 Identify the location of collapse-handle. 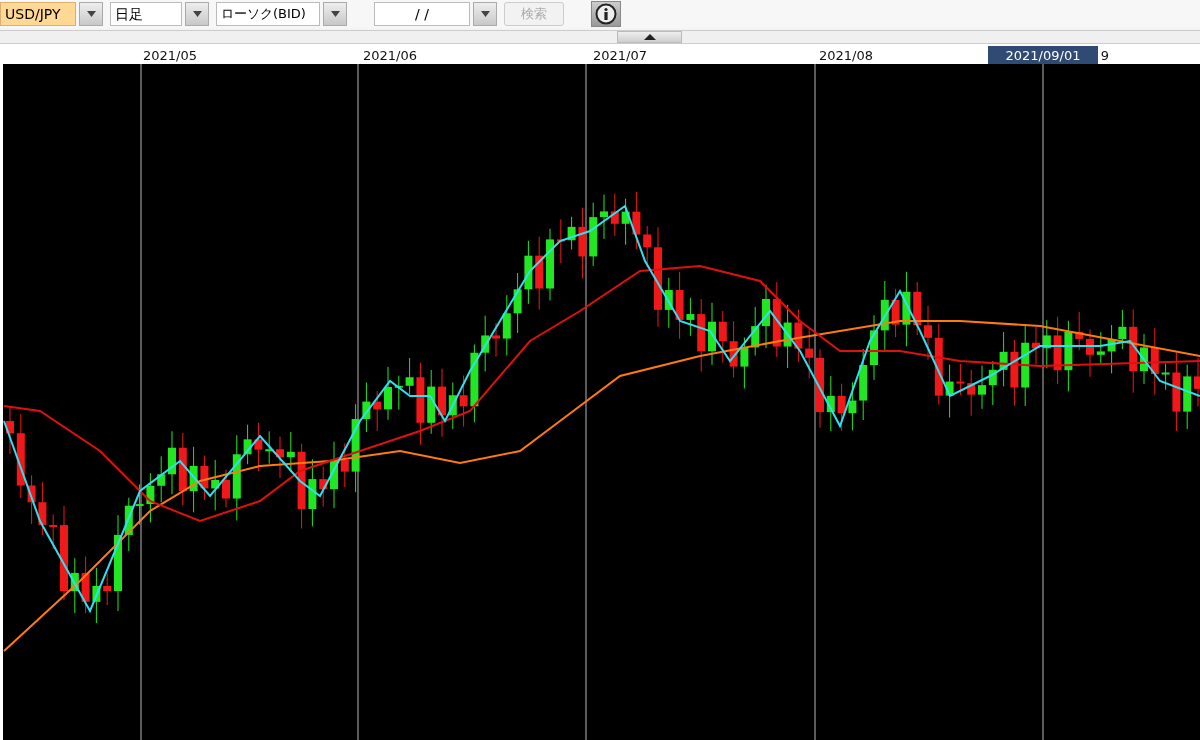
(649, 37).